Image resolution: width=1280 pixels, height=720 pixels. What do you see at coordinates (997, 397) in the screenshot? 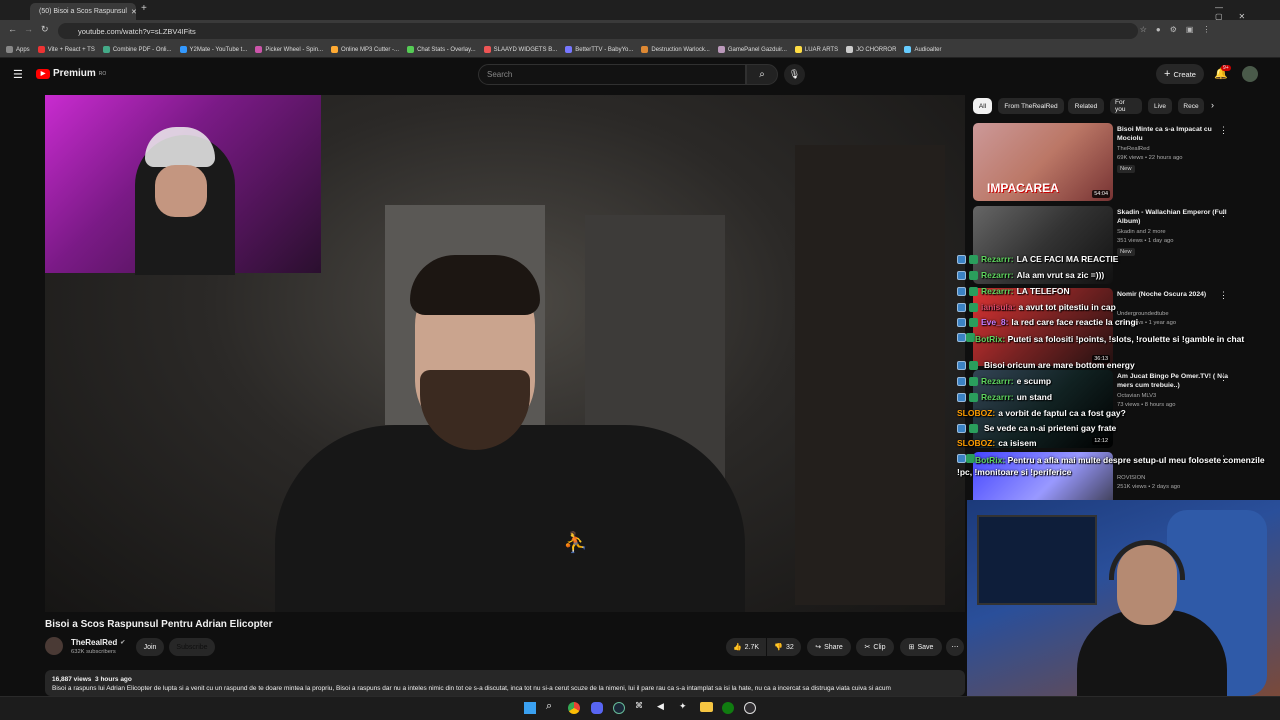
I see `chat-username: Rezarrr:` at bounding box center [997, 397].